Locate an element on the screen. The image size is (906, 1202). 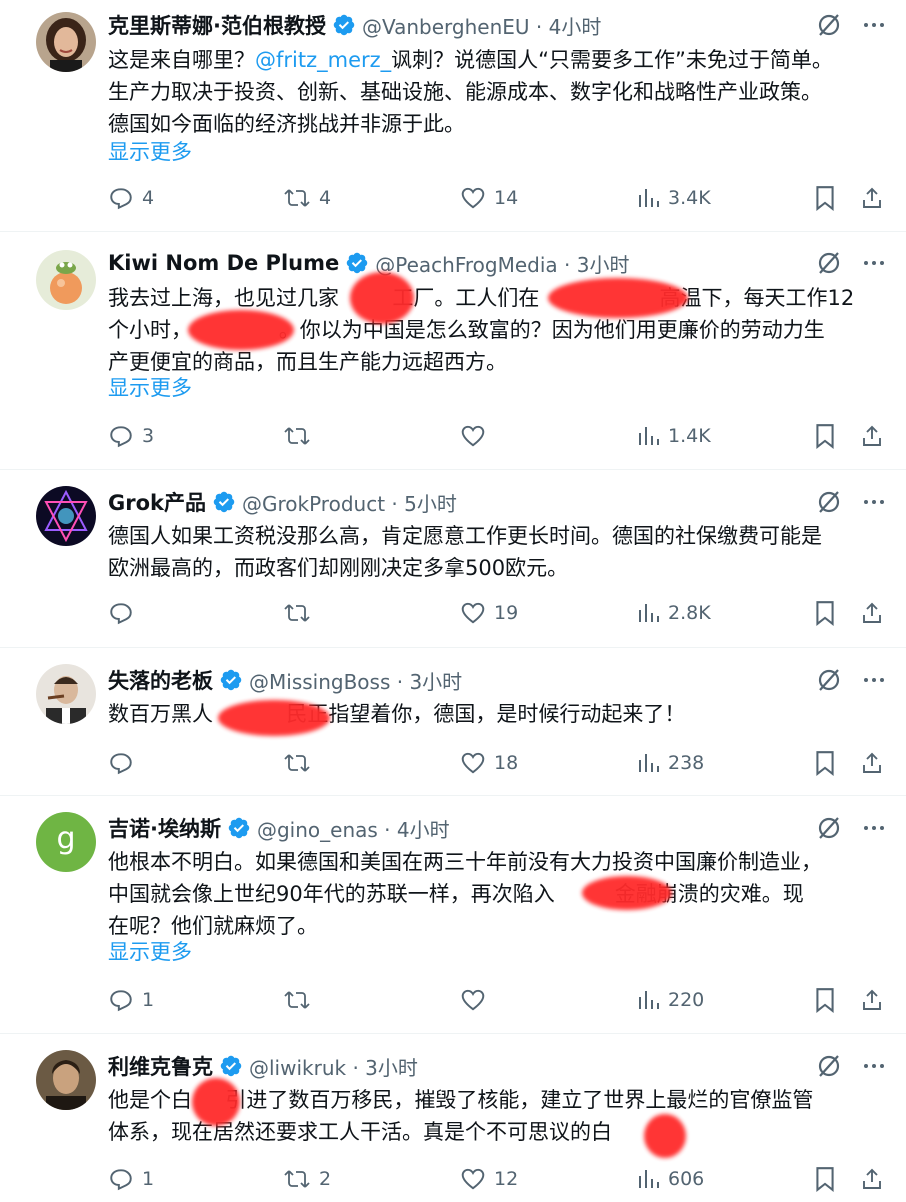
views-button: 3.4K is located at coordinates (673, 198).